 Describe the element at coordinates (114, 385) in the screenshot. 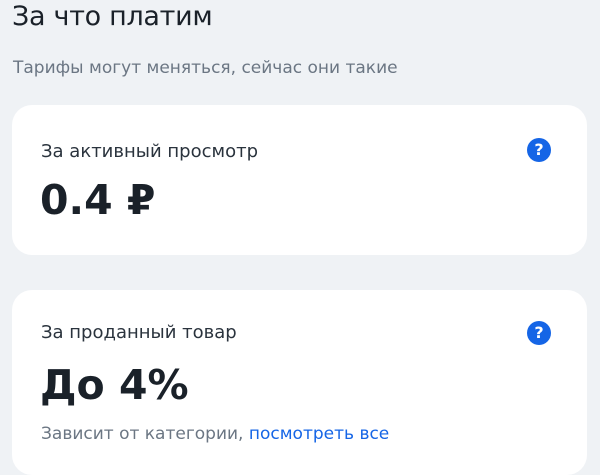

I see `tariff-value: До 4%` at that location.